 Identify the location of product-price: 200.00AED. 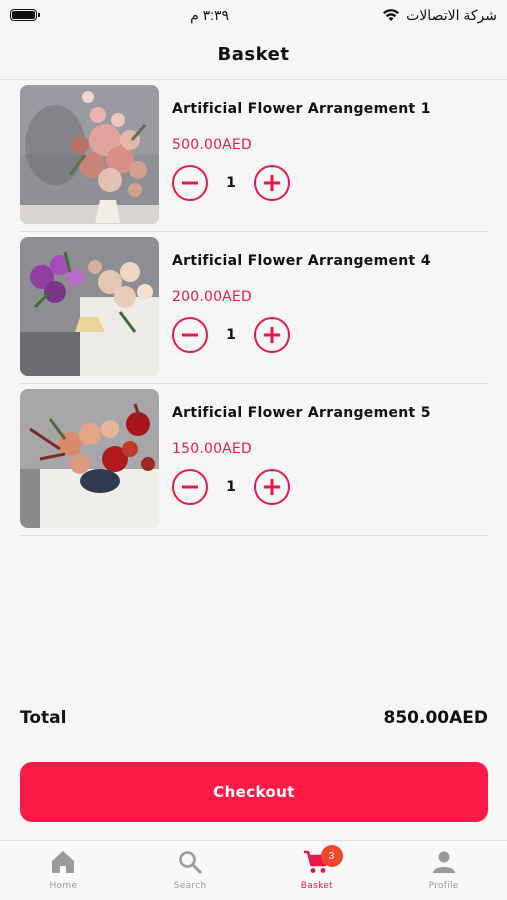
(212, 297).